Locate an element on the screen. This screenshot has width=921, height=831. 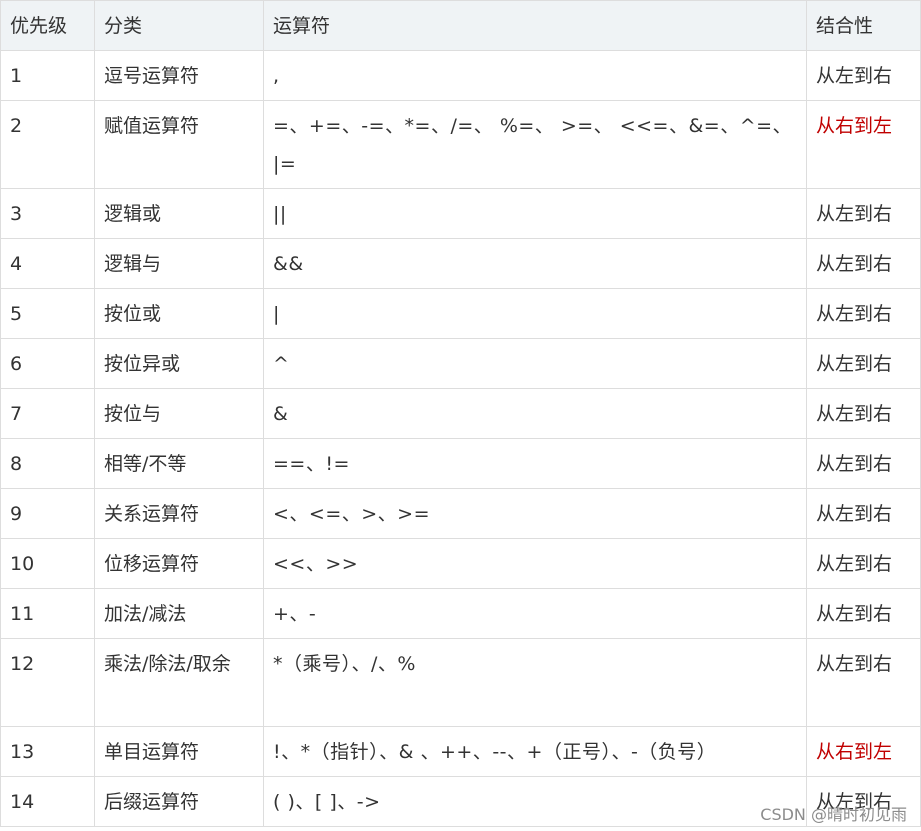
table-row: 7 按位与 & 从左到右 is located at coordinates (460, 413).